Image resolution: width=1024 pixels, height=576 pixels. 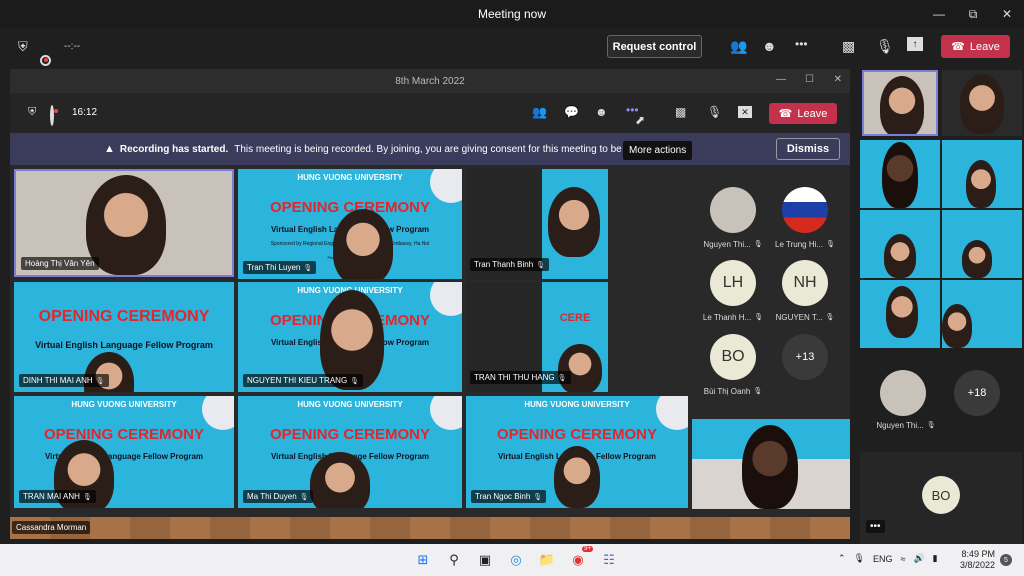 What do you see at coordinates (978, 565) in the screenshot?
I see `clock-date: 3/8/2022` at bounding box center [978, 565].